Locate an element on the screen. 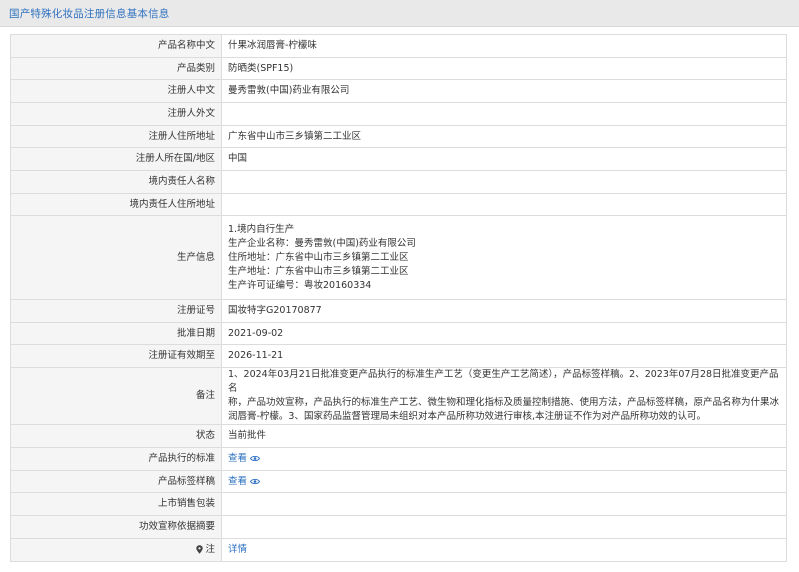  value-valid-until: 2026-11-21 is located at coordinates (504, 356).